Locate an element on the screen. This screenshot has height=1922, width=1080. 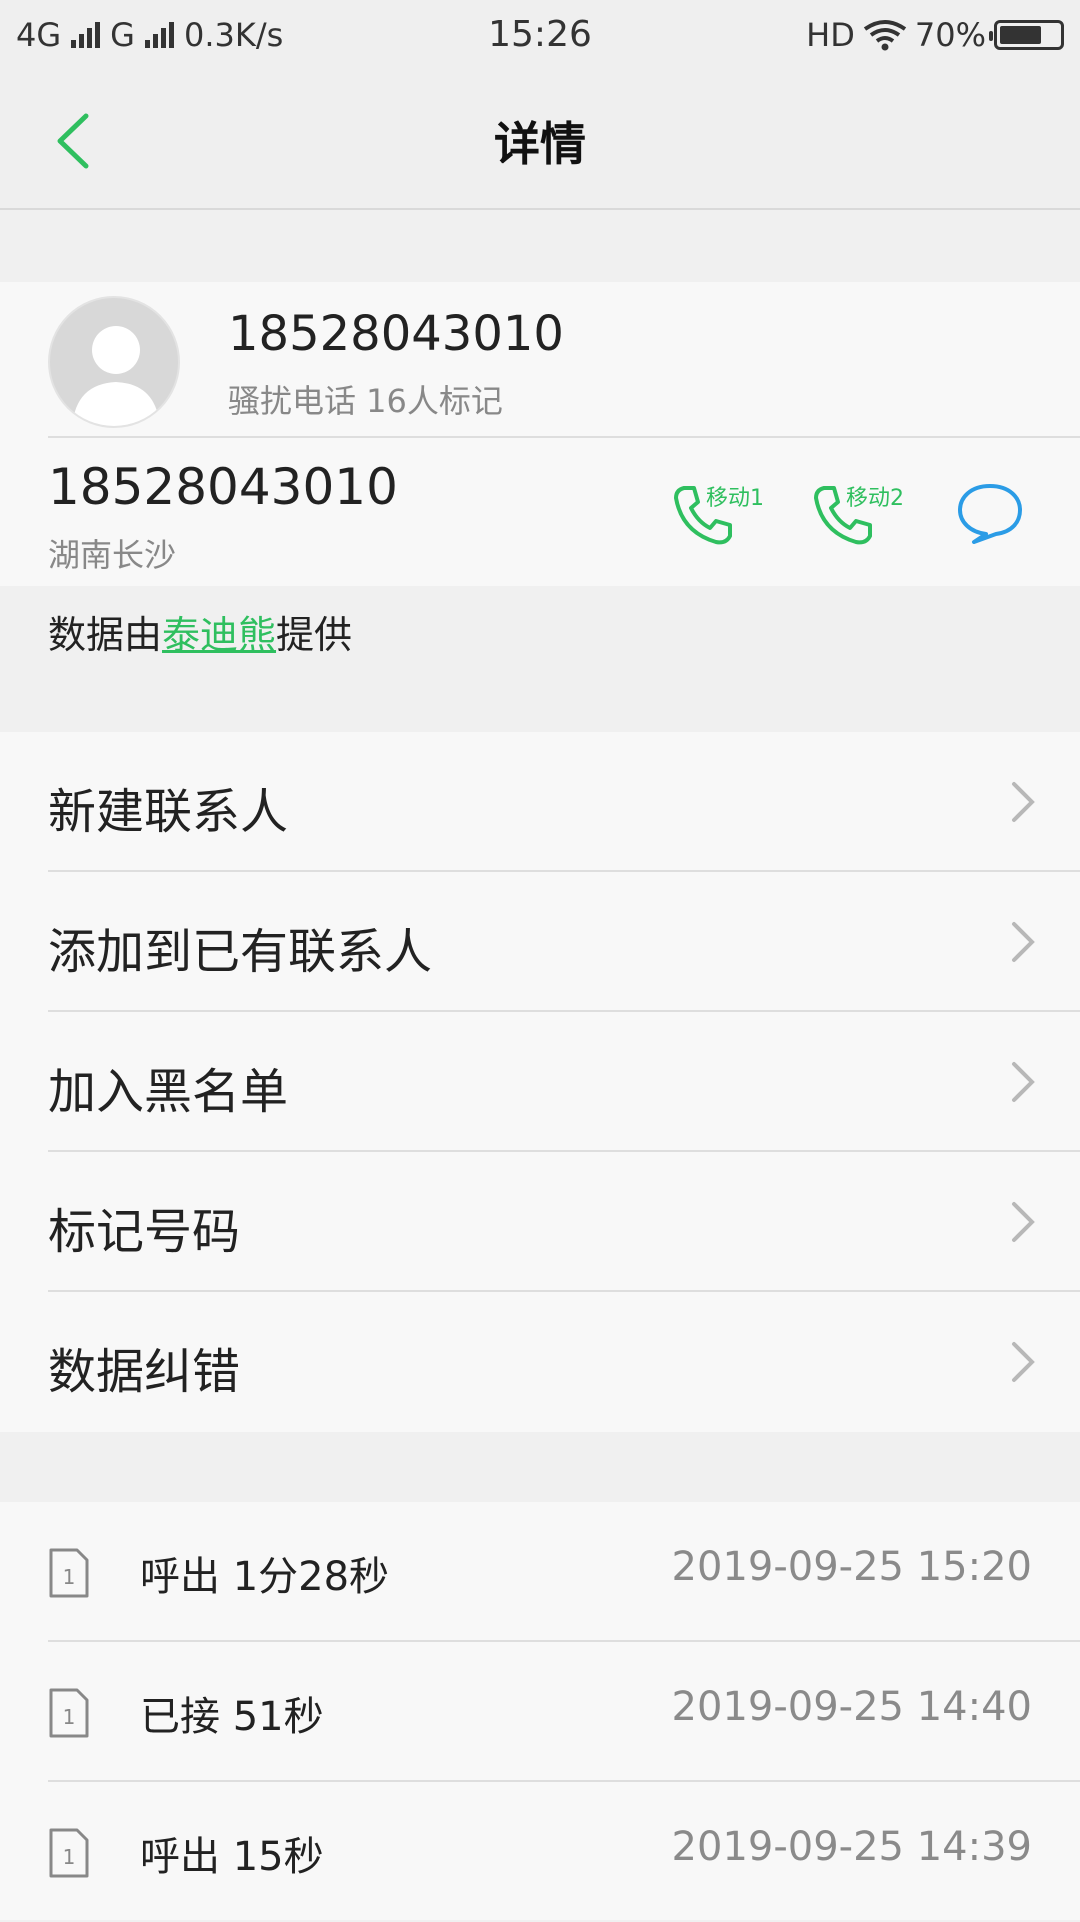
call-log-row: 1 呼出 15秒 2019-09-25 14:39 is located at coordinates (540, 1852).